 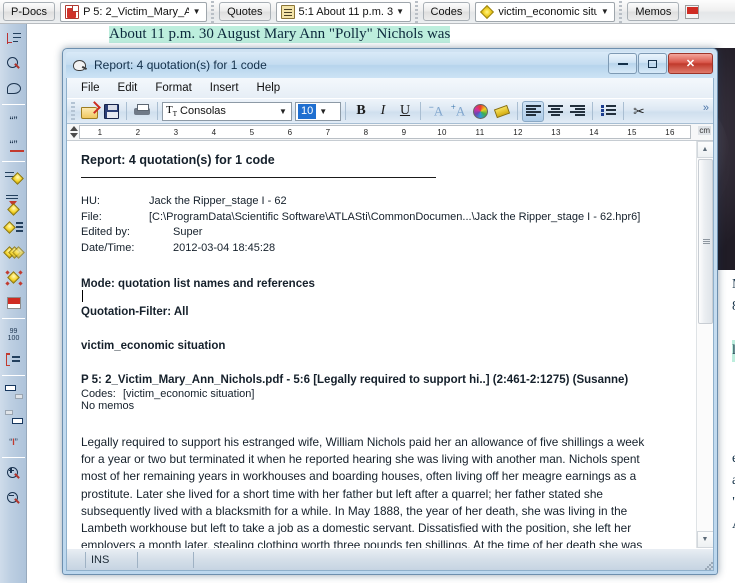 I want to click on horizontal-rule, so click(x=258, y=177).